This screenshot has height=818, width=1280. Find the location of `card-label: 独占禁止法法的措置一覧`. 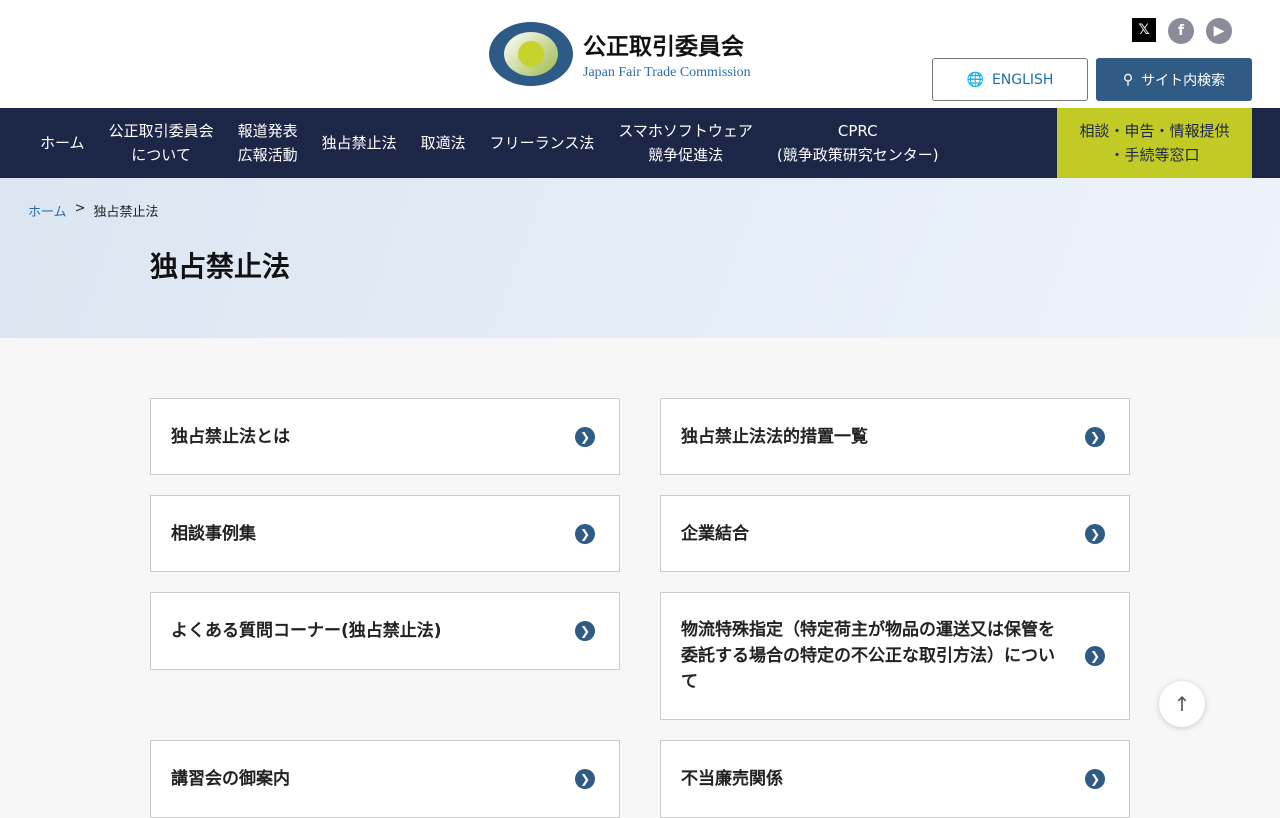

card-label: 独占禁止法法的措置一覧 is located at coordinates (774, 436).